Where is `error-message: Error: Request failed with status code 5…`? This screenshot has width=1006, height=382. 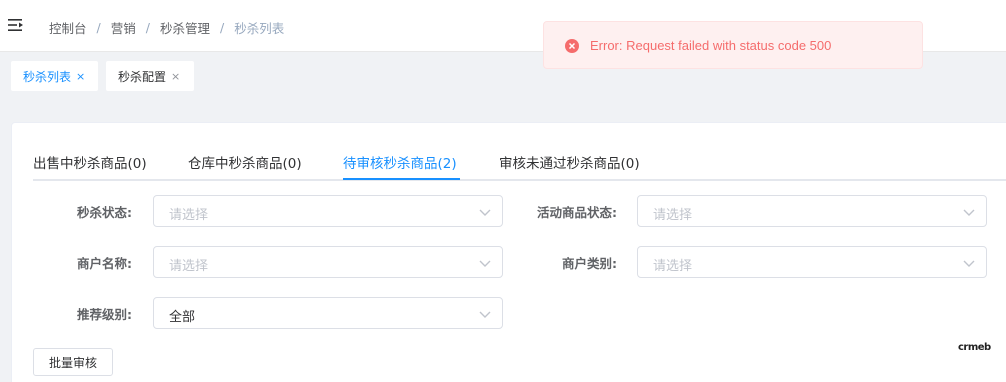 error-message: Error: Request failed with status code 5… is located at coordinates (711, 45).